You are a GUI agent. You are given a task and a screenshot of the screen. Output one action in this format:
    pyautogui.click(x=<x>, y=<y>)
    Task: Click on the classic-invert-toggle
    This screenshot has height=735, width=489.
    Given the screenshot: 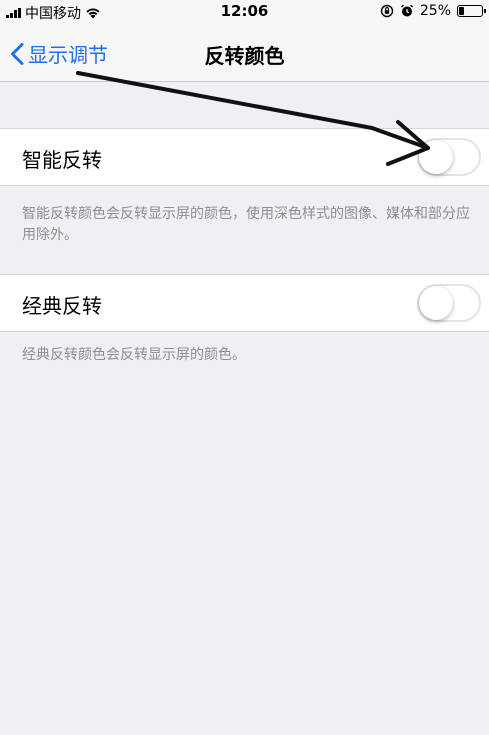 What is the action you would take?
    pyautogui.click(x=449, y=303)
    